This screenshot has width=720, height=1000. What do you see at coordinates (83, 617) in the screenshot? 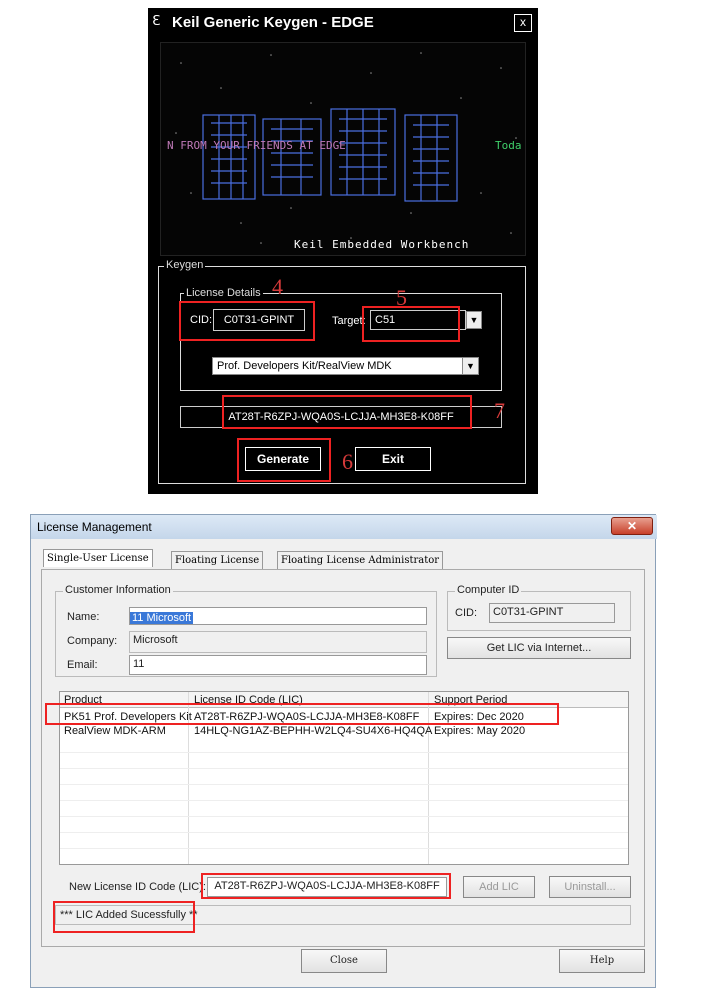
I see `name-label: Name:` at bounding box center [83, 617].